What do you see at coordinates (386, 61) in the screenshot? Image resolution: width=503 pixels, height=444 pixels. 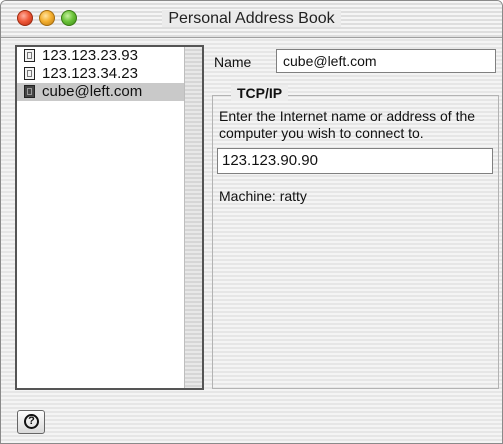 I see `name-field: cube@left.com` at bounding box center [386, 61].